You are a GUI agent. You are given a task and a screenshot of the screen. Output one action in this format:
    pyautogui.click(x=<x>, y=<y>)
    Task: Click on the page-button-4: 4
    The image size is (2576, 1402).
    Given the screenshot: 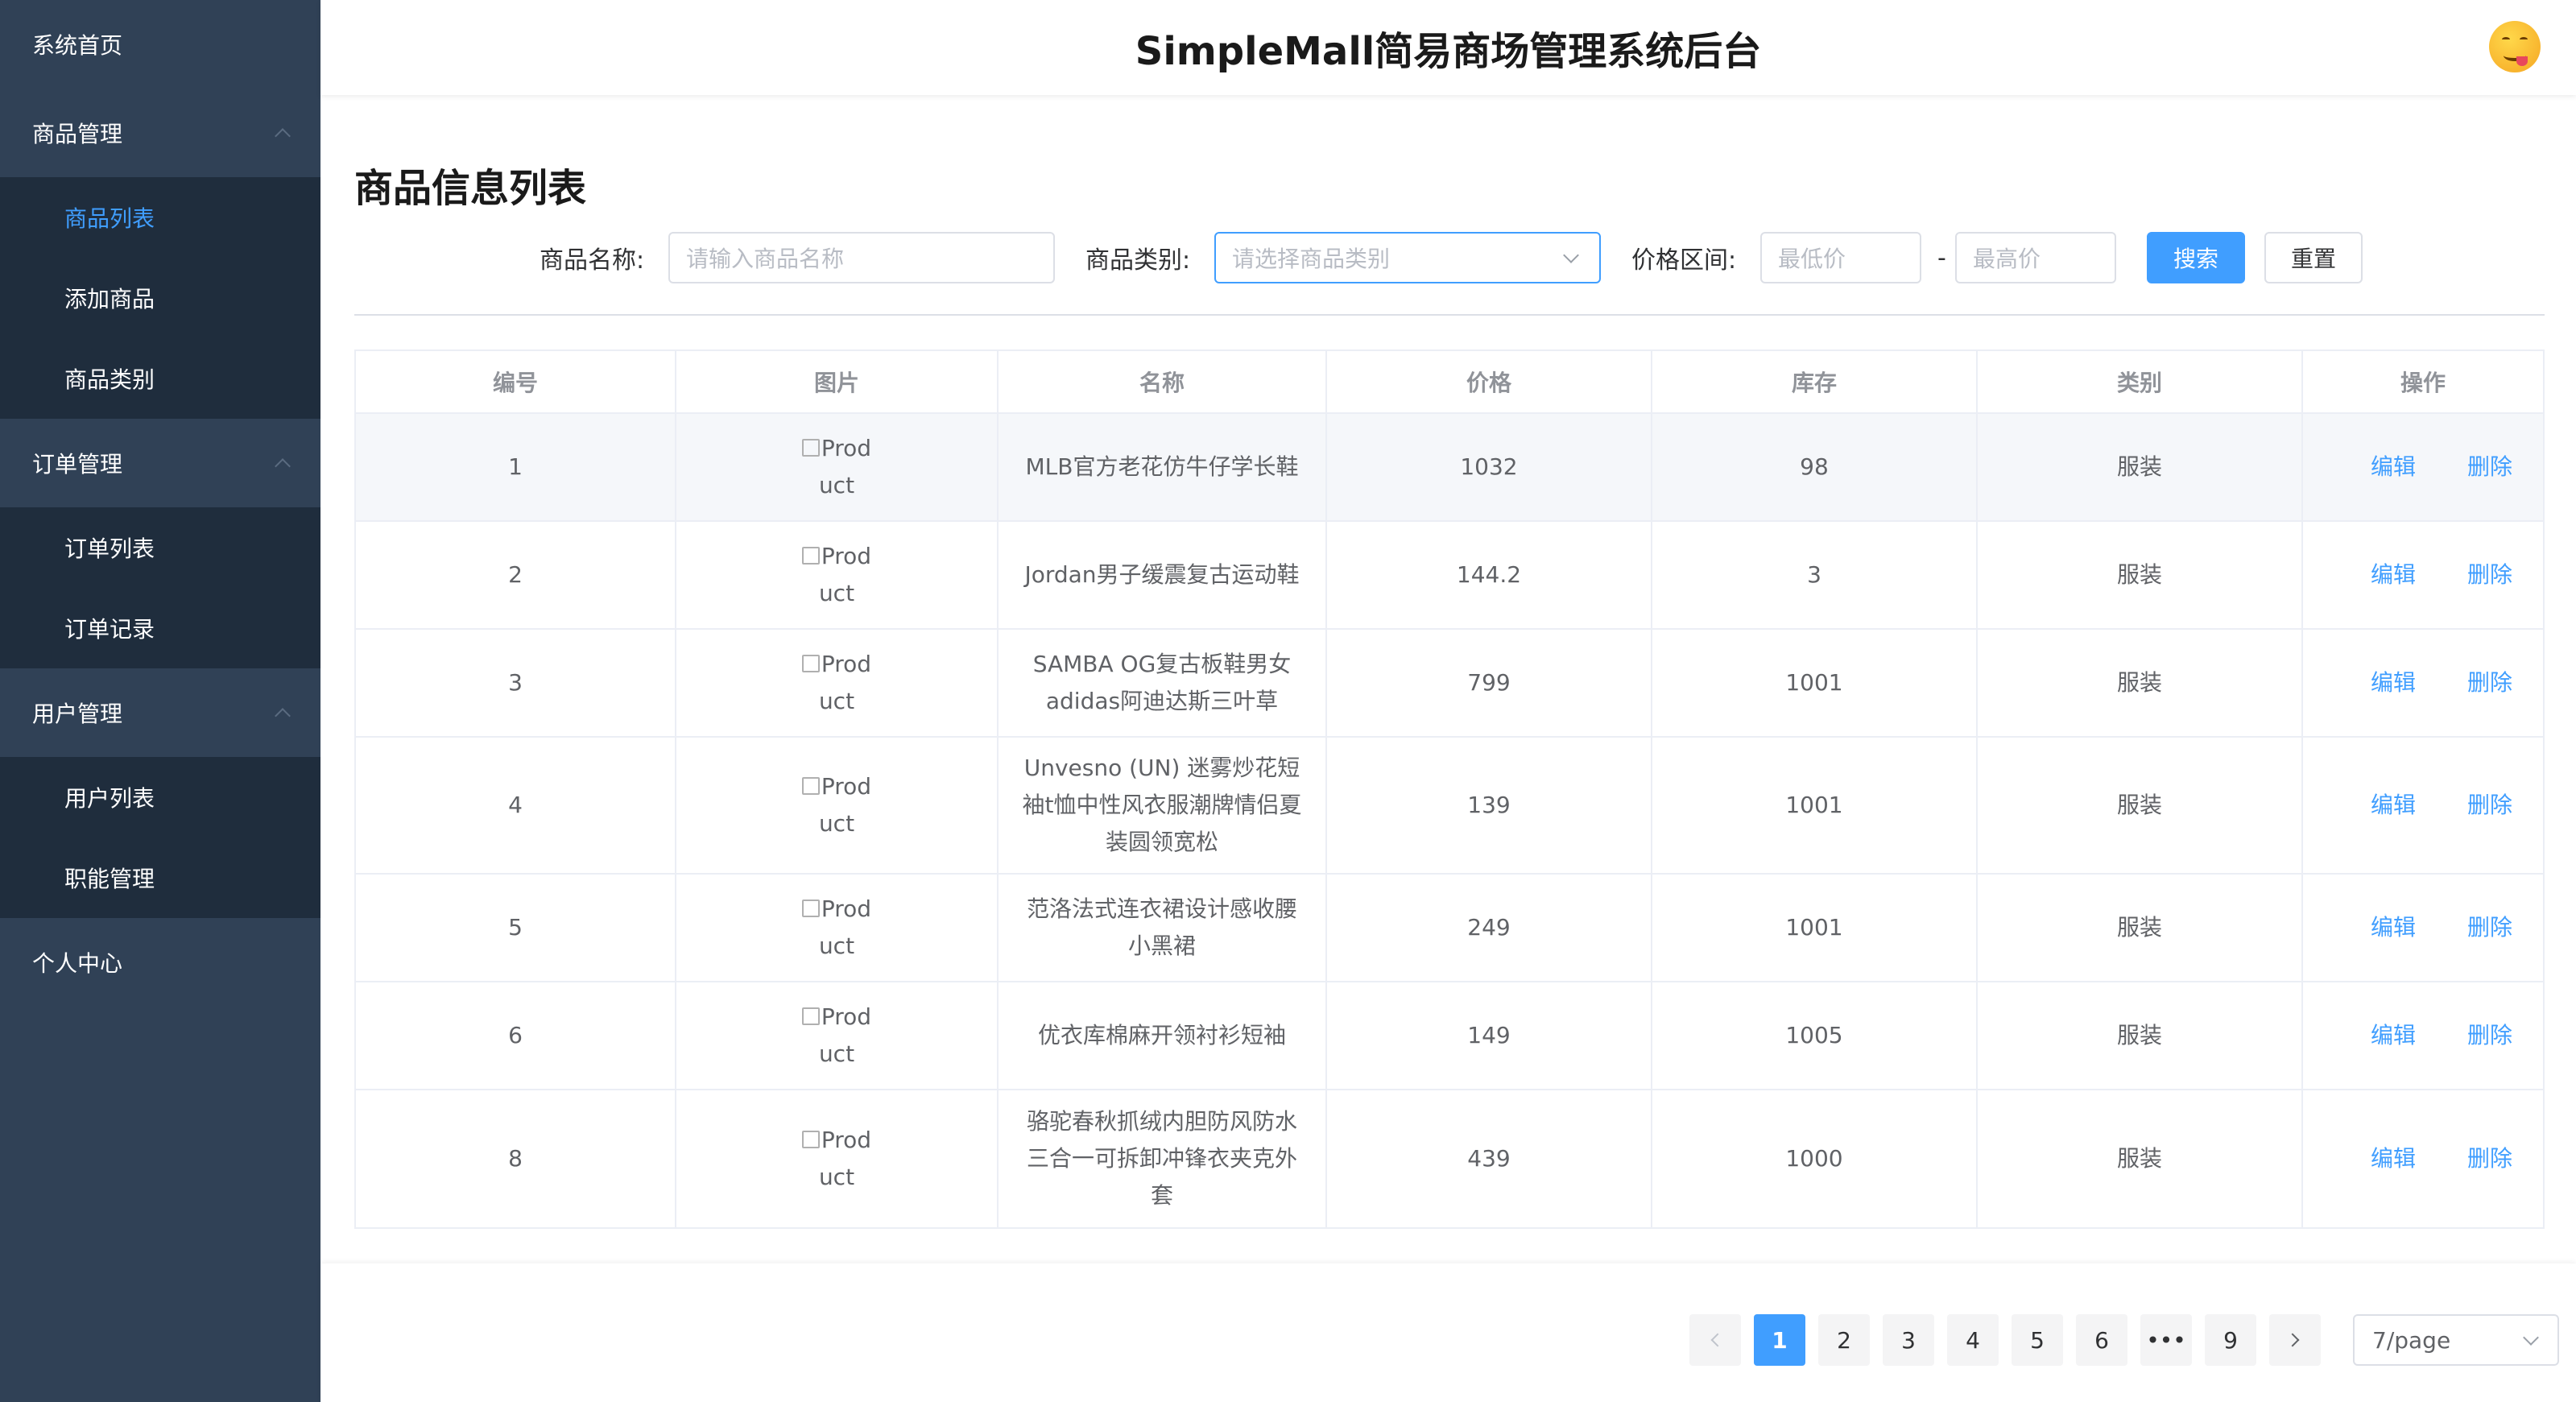 What is the action you would take?
    pyautogui.click(x=1973, y=1340)
    